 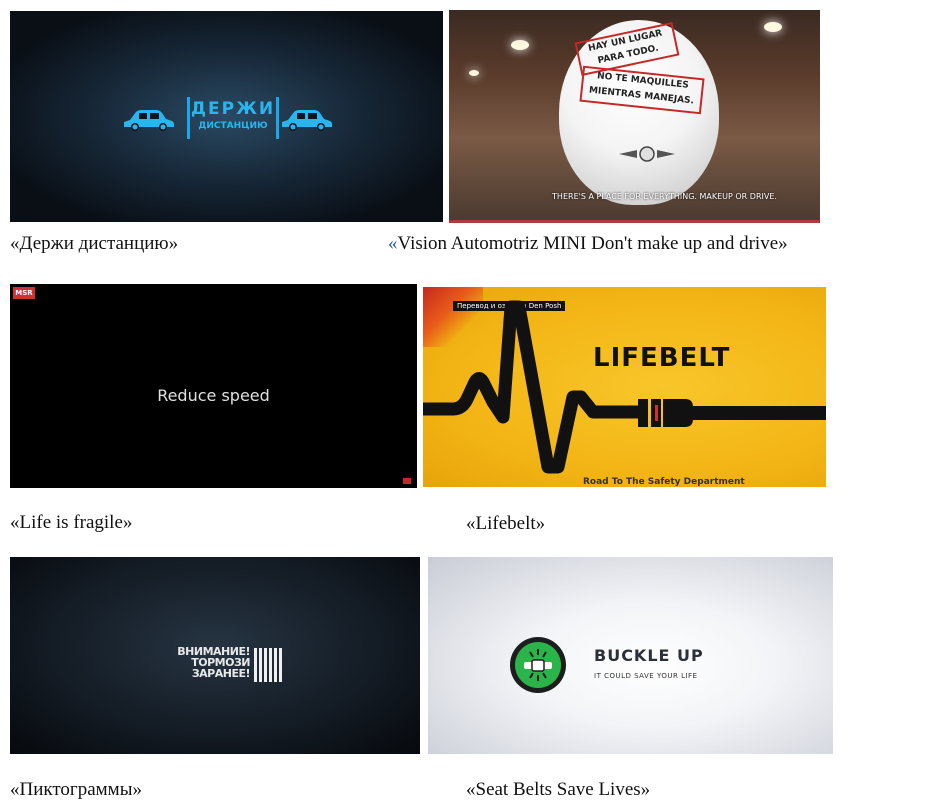 I want to click on video-thumbnail-pictograms: ВНИМАНИЕ! ТОРМОЗИ ЗАРАНЕЕ!, so click(x=215, y=655).